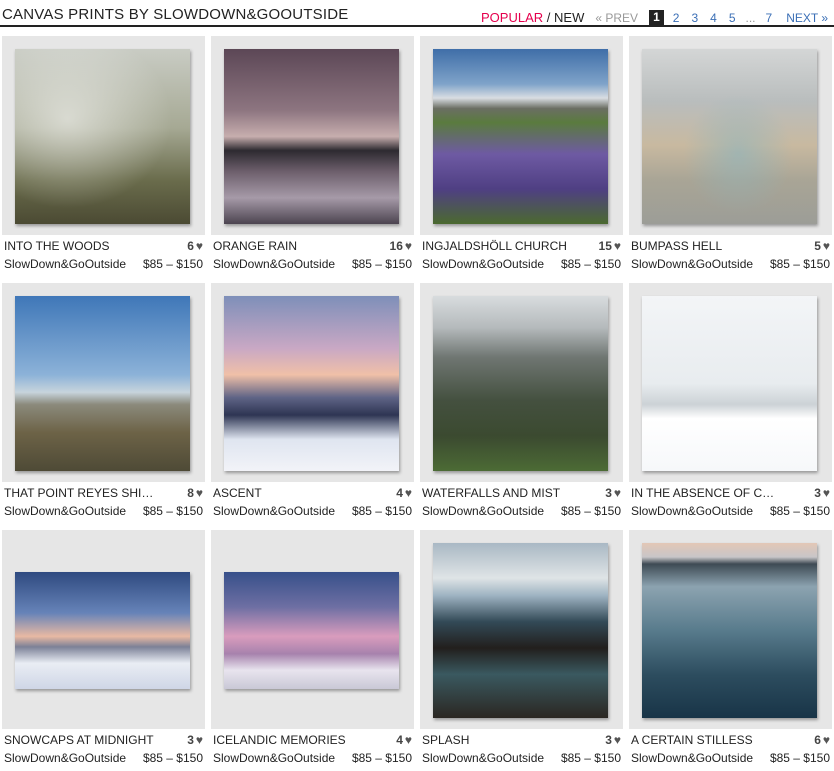 The height and width of the screenshot is (771, 834). What do you see at coordinates (769, 18) in the screenshot?
I see `page-link-last: 7` at bounding box center [769, 18].